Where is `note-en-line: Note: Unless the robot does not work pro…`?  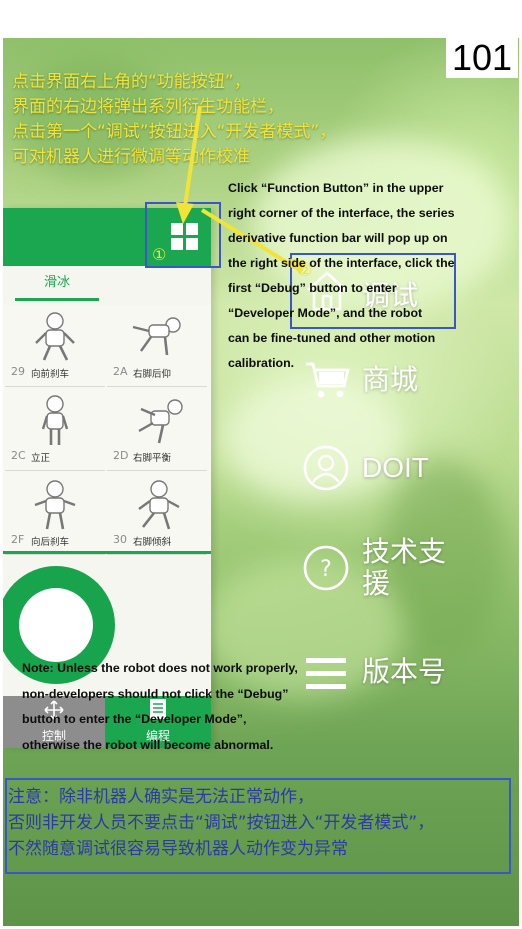
note-en-line: Note: Unless the robot does not work pro… is located at coordinates (160, 668).